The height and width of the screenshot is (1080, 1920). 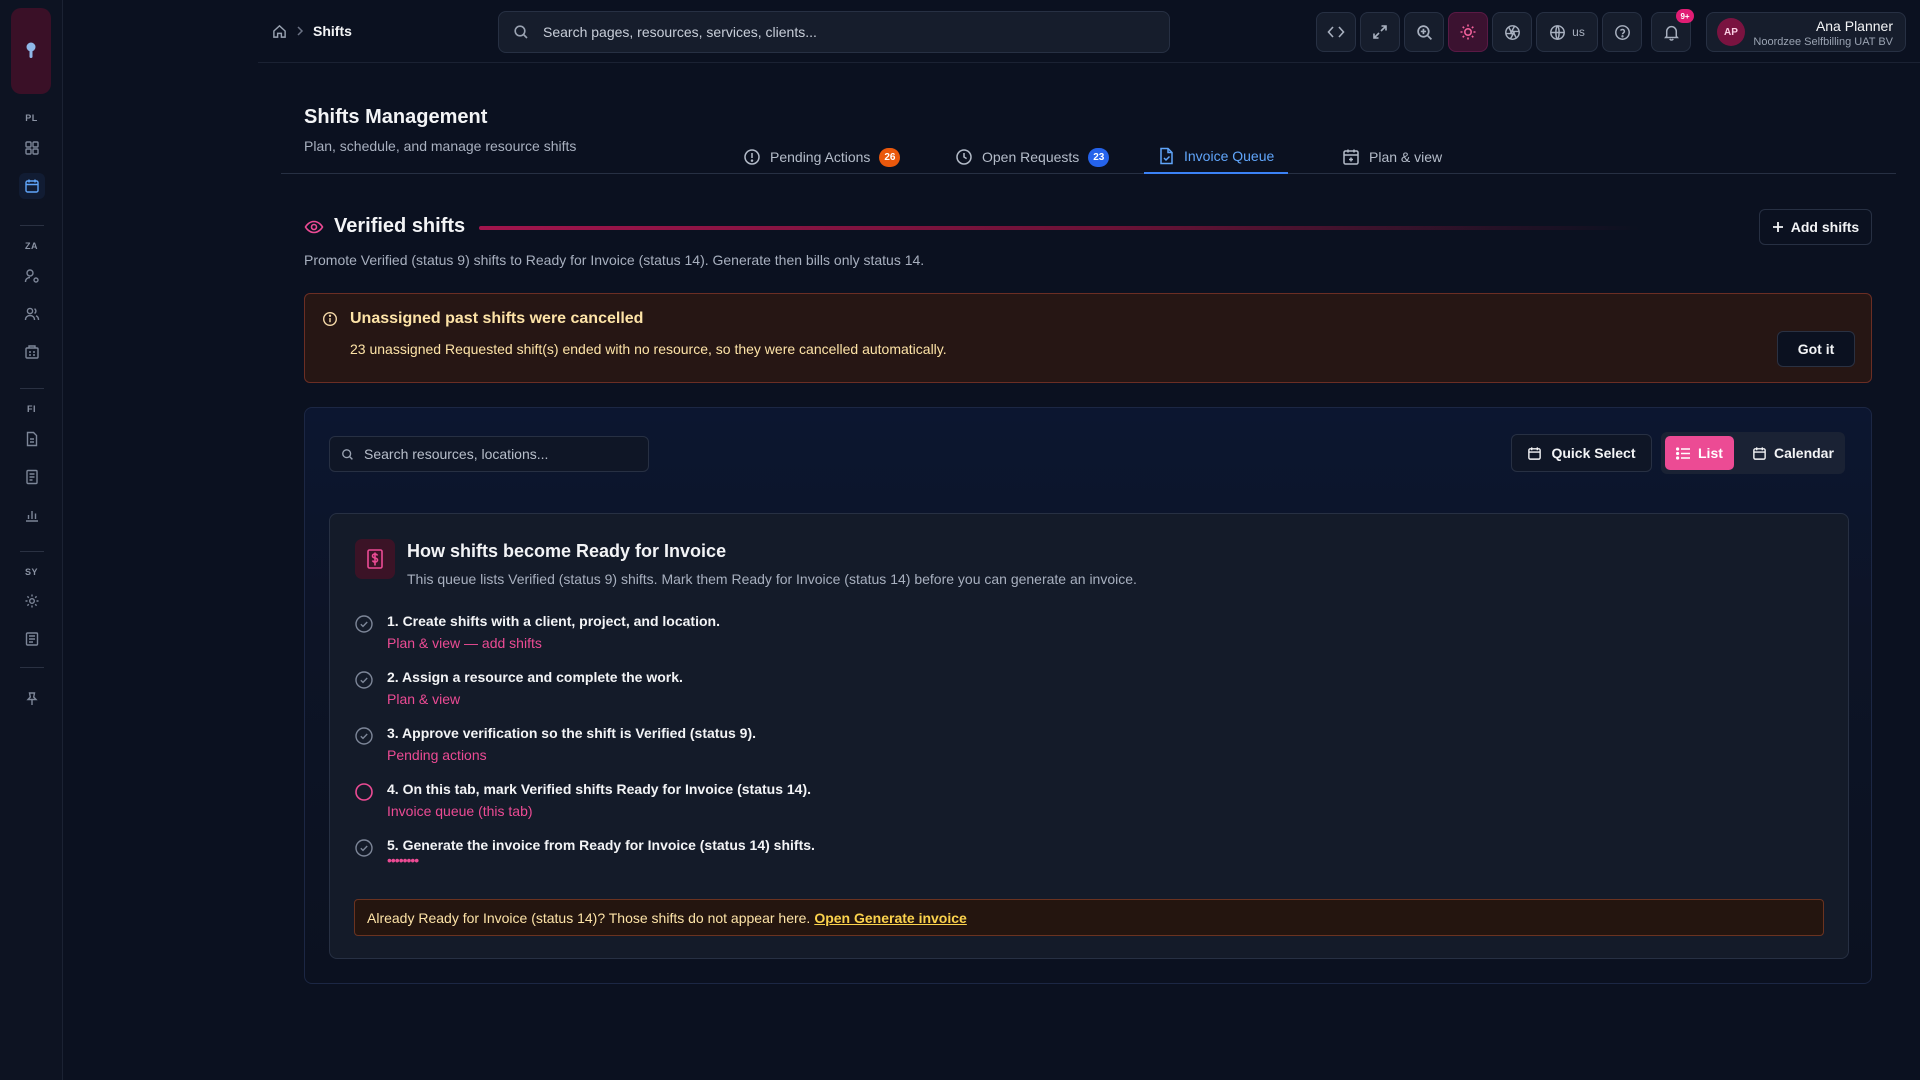 I want to click on rail-section-label: PL, so click(x=31, y=118).